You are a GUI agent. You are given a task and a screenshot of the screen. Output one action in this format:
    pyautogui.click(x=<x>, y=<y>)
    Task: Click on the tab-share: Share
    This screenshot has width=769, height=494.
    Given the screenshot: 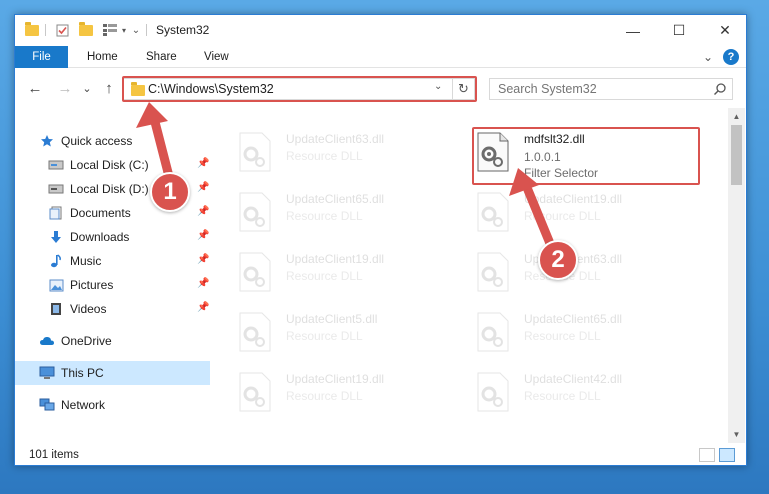 What is the action you would take?
    pyautogui.click(x=161, y=57)
    